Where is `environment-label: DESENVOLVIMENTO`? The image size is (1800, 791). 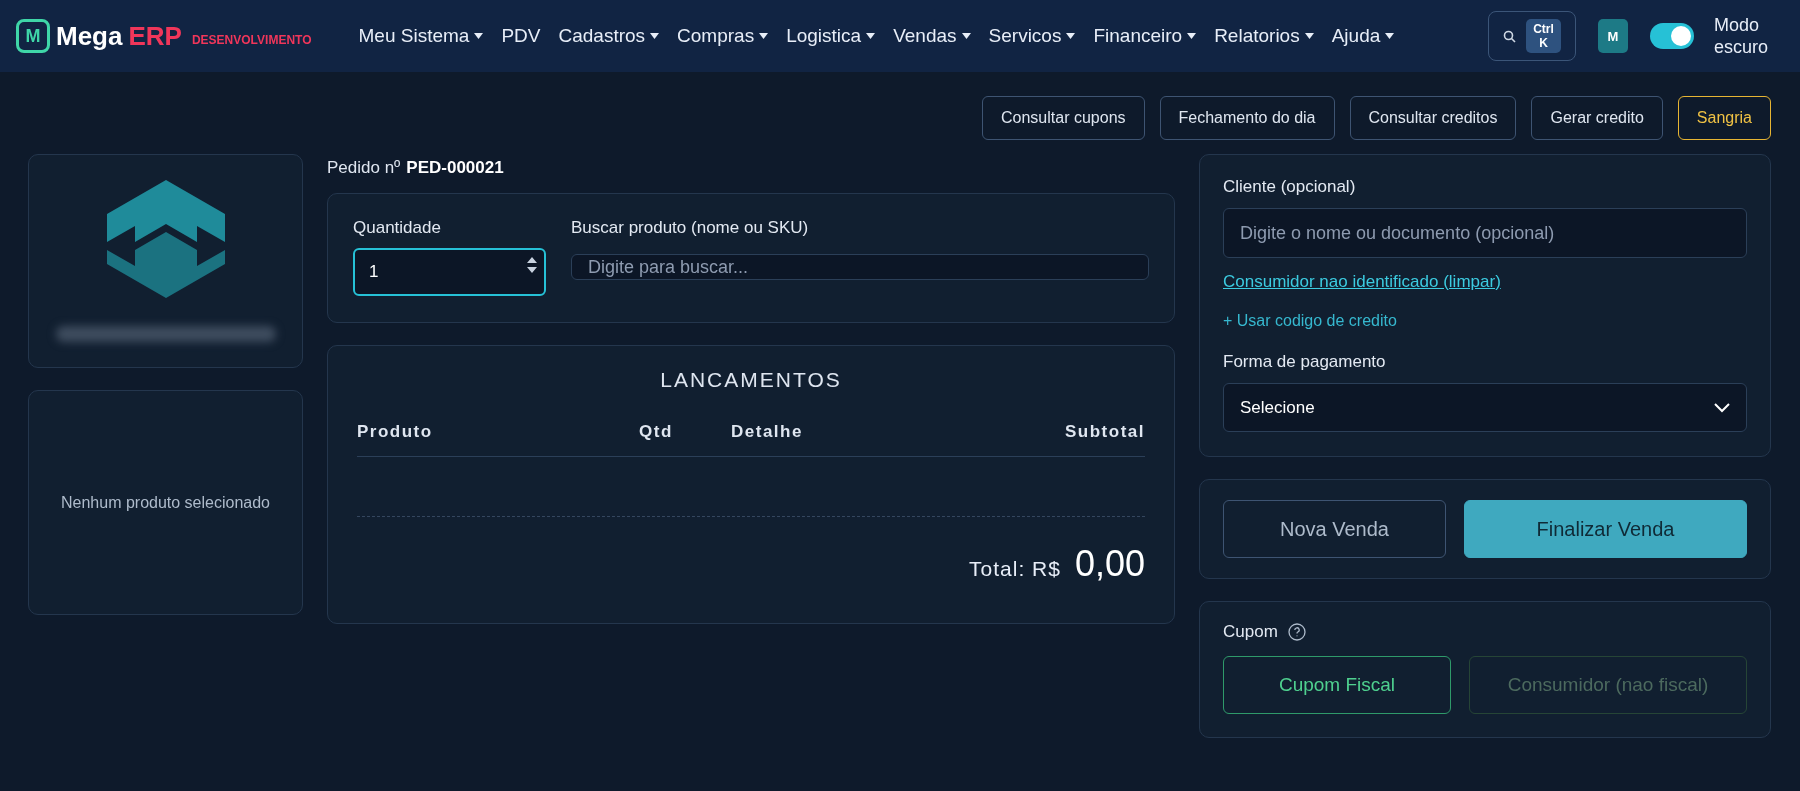
environment-label: DESENVOLVIMENTO is located at coordinates (251, 40).